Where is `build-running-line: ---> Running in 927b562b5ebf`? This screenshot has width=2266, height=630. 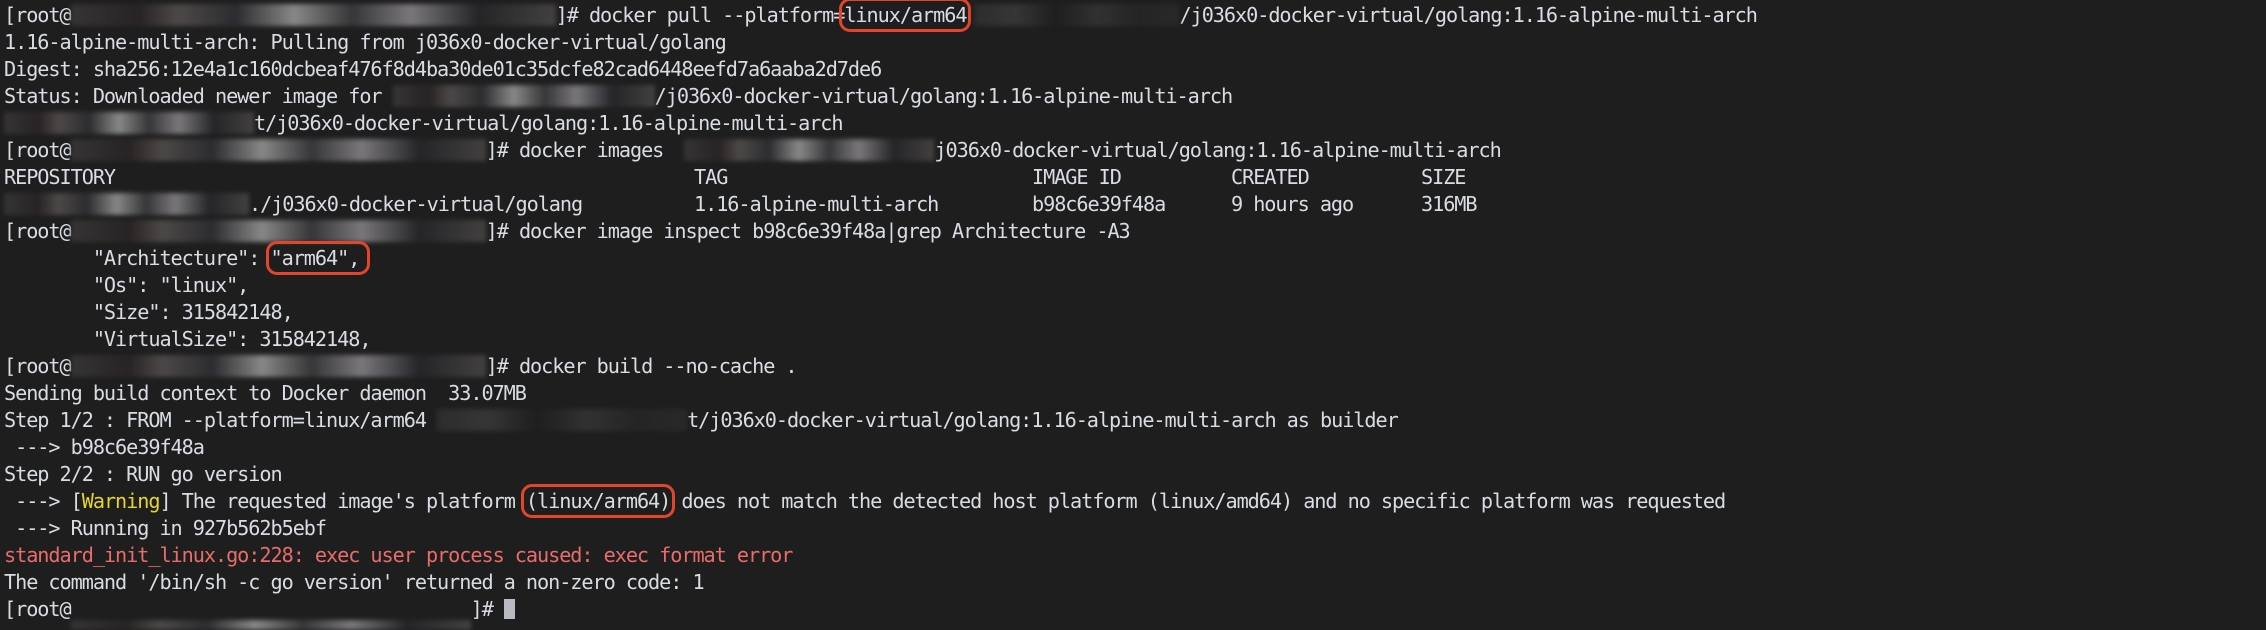
build-running-line: ---> Running in 927b562b5ebf is located at coordinates (165, 528).